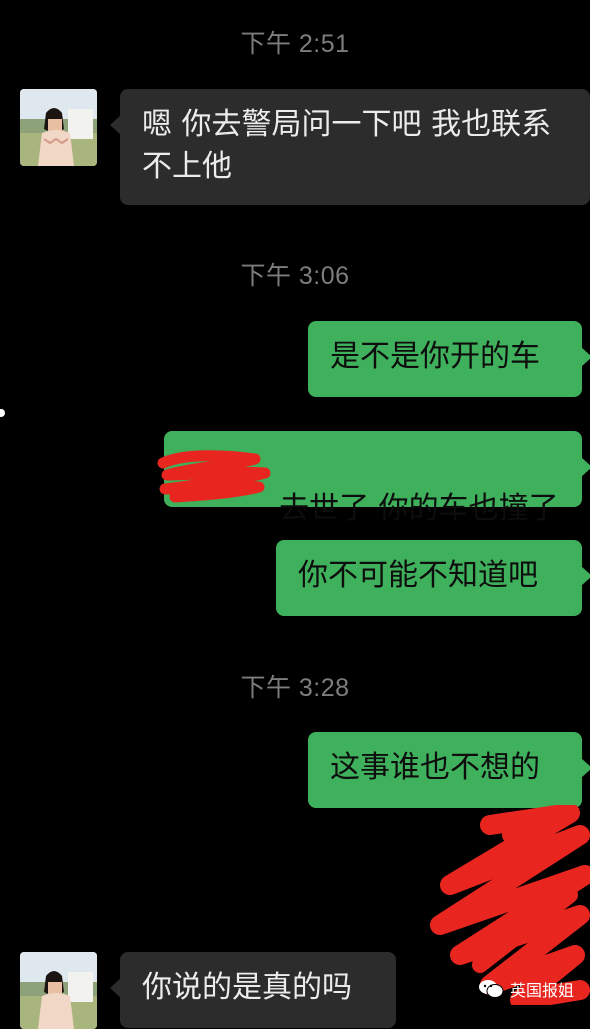 This screenshot has height=1029, width=590. Describe the element at coordinates (295, 44) in the screenshot. I see `timestamp: 下午 2:51` at that location.